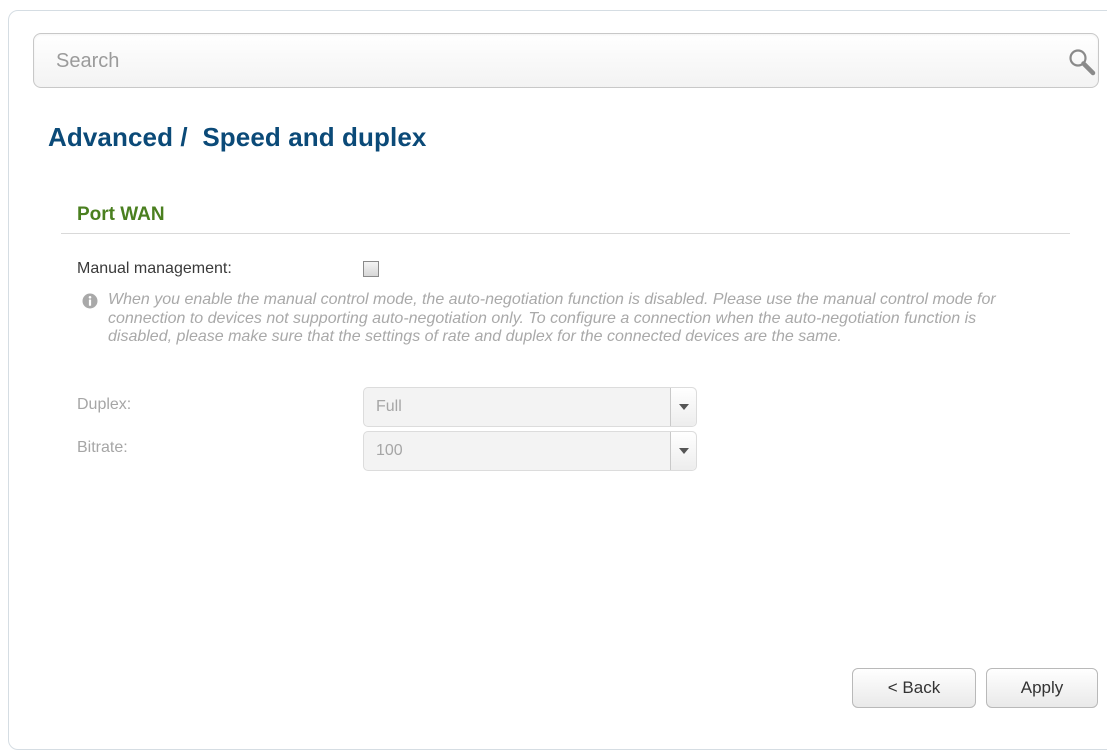  Describe the element at coordinates (154, 268) in the screenshot. I see `manual-management-label: Manual management:` at that location.